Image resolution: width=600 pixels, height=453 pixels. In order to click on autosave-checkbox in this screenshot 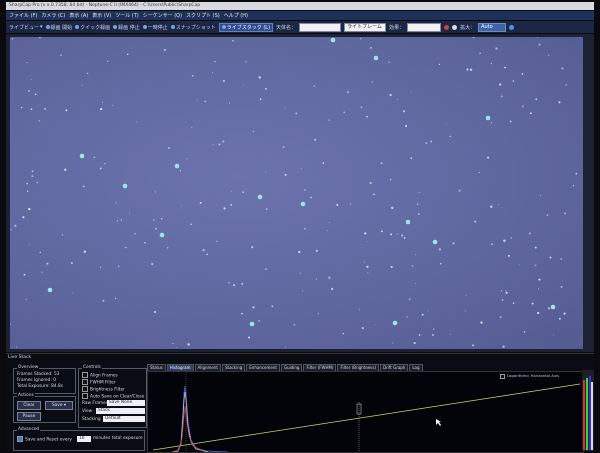, I will do `click(85, 396)`.